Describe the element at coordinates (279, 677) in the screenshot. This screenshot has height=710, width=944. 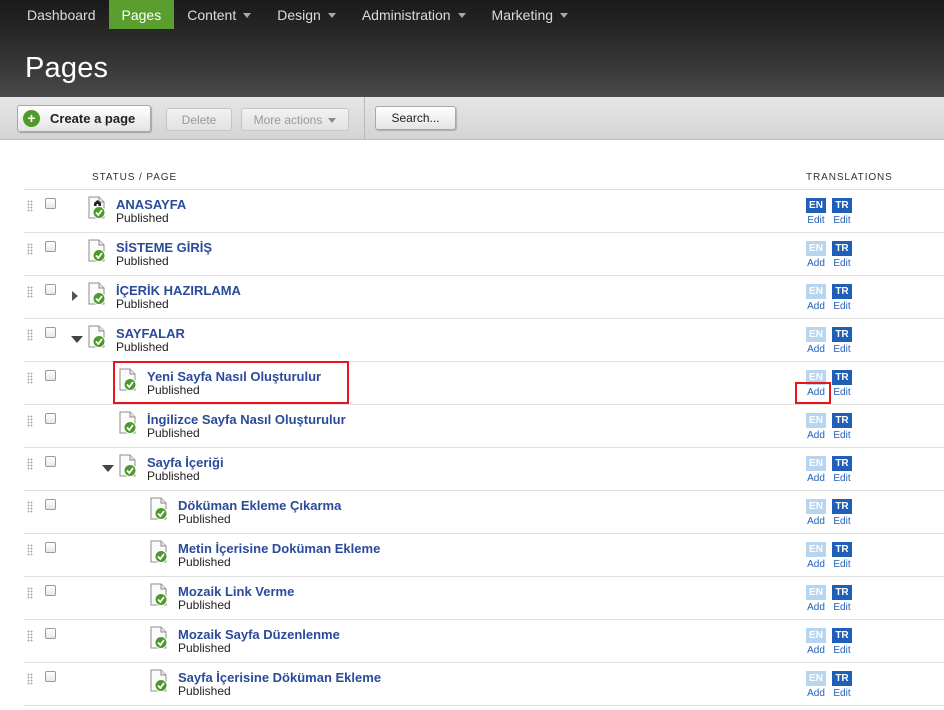
I see `page-name-link: Sayfa İçerisine Döküman Ekleme` at that location.